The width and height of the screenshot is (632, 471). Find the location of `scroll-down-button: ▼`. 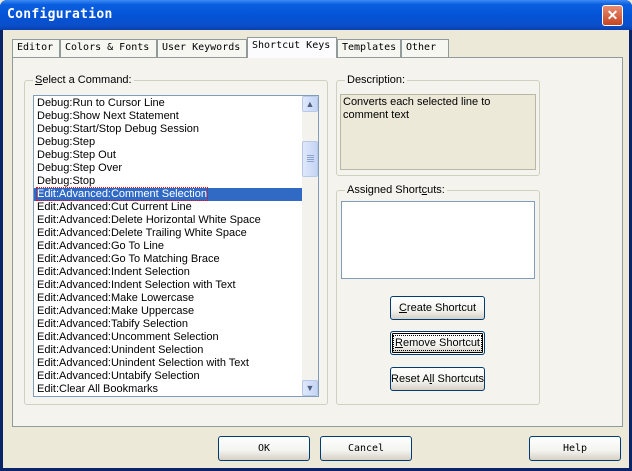

scroll-down-button: ▼ is located at coordinates (310, 388).